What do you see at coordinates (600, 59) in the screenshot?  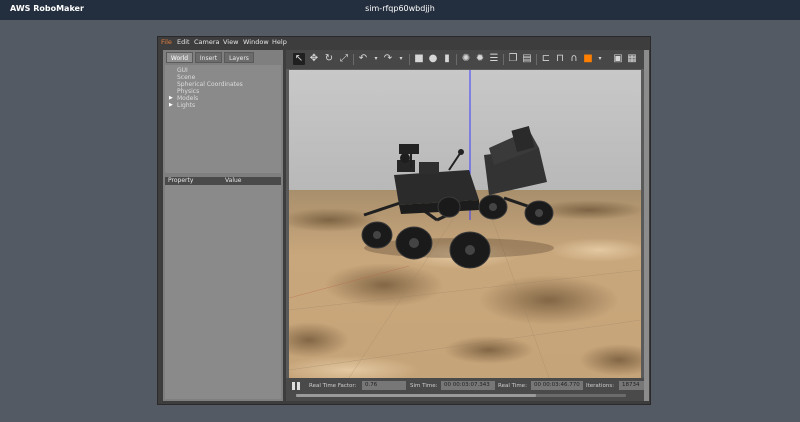 I see `toggle-dropdown-icon: ▾` at bounding box center [600, 59].